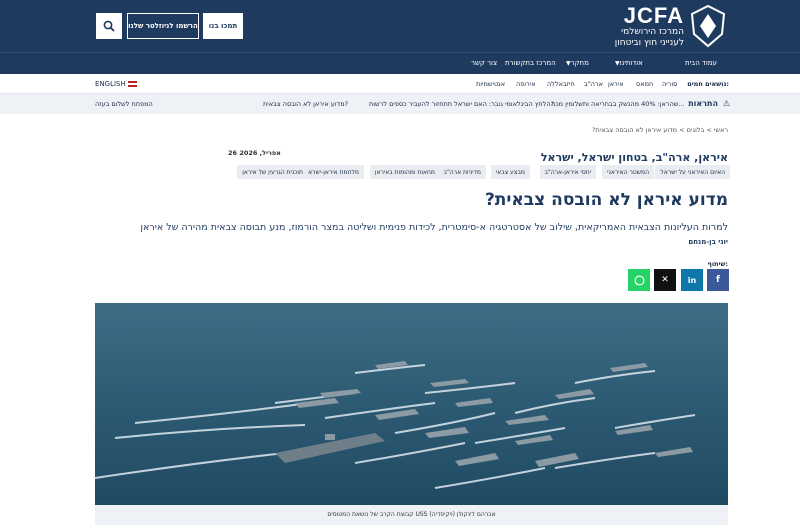 This screenshot has width=800, height=531. I want to click on tag-chip: המשטר האיראני, so click(628, 172).